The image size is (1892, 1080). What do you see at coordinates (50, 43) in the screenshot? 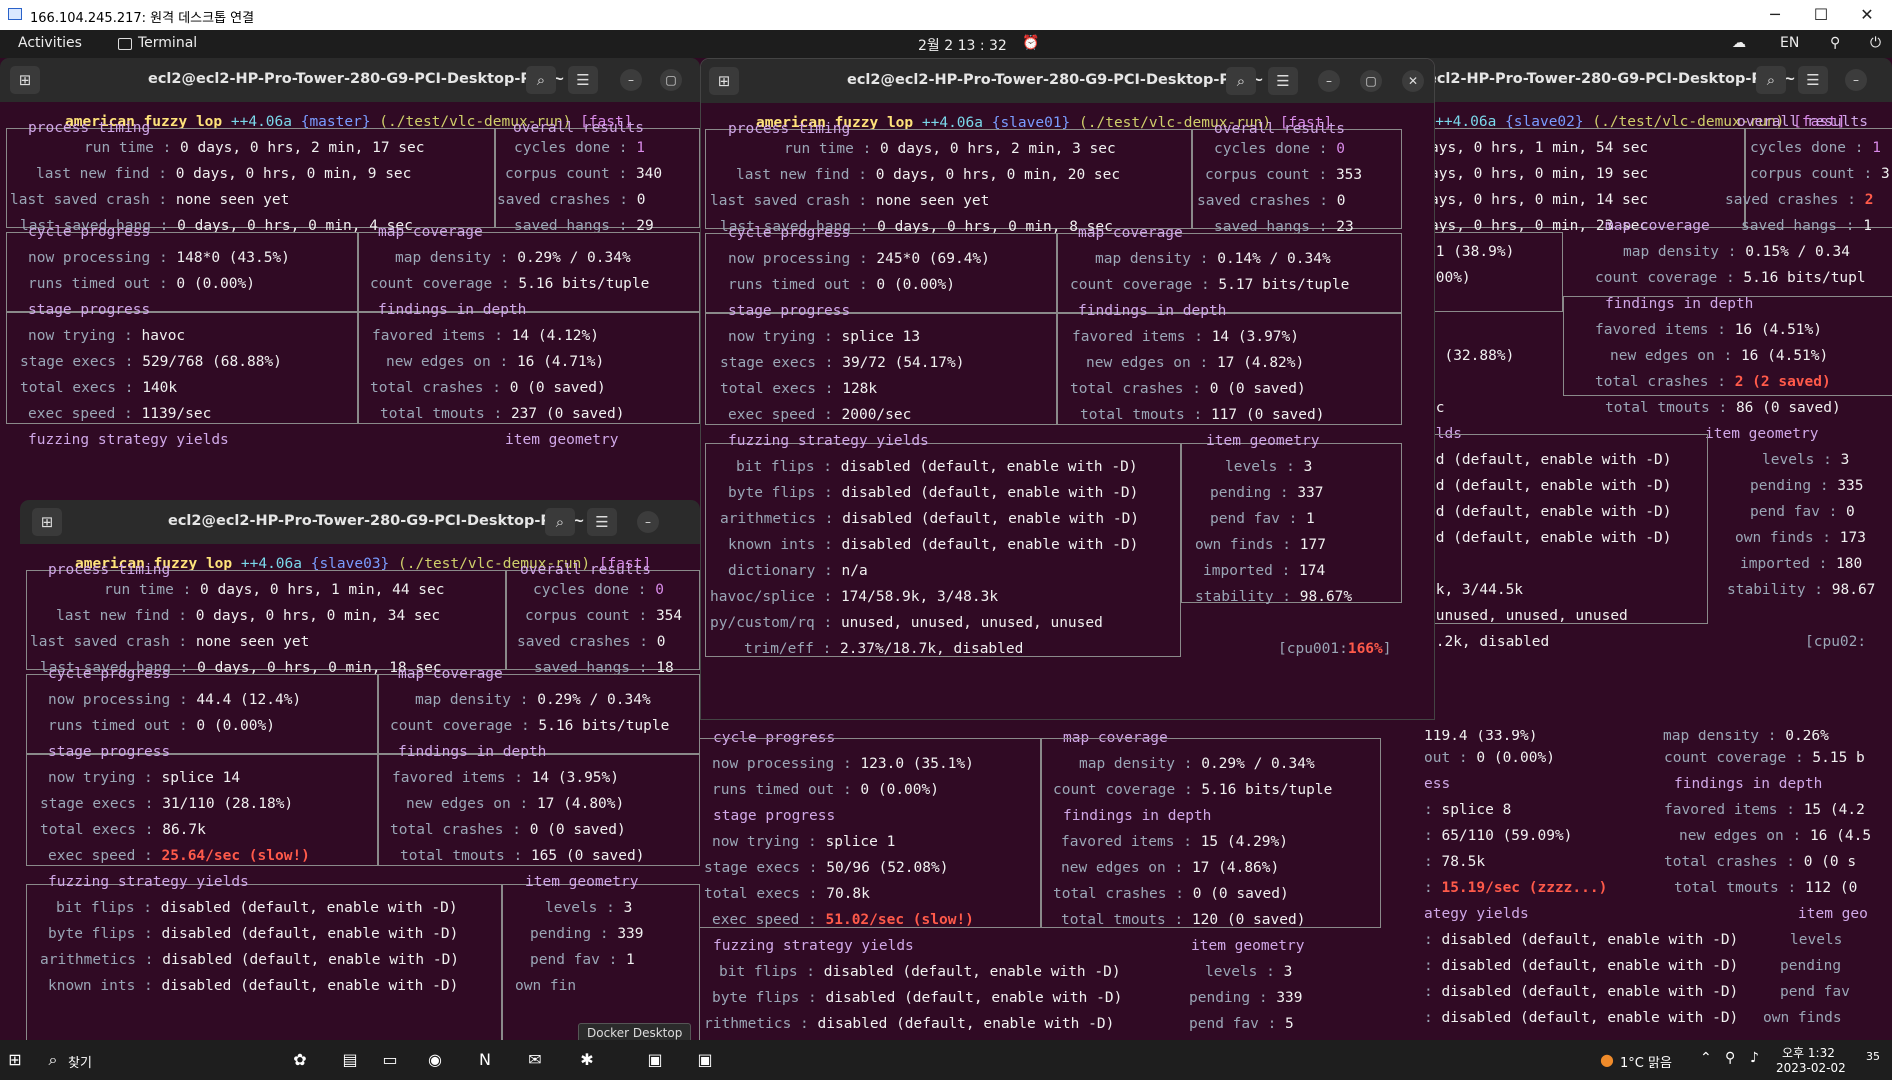
I see `activities-button: Activities` at bounding box center [50, 43].